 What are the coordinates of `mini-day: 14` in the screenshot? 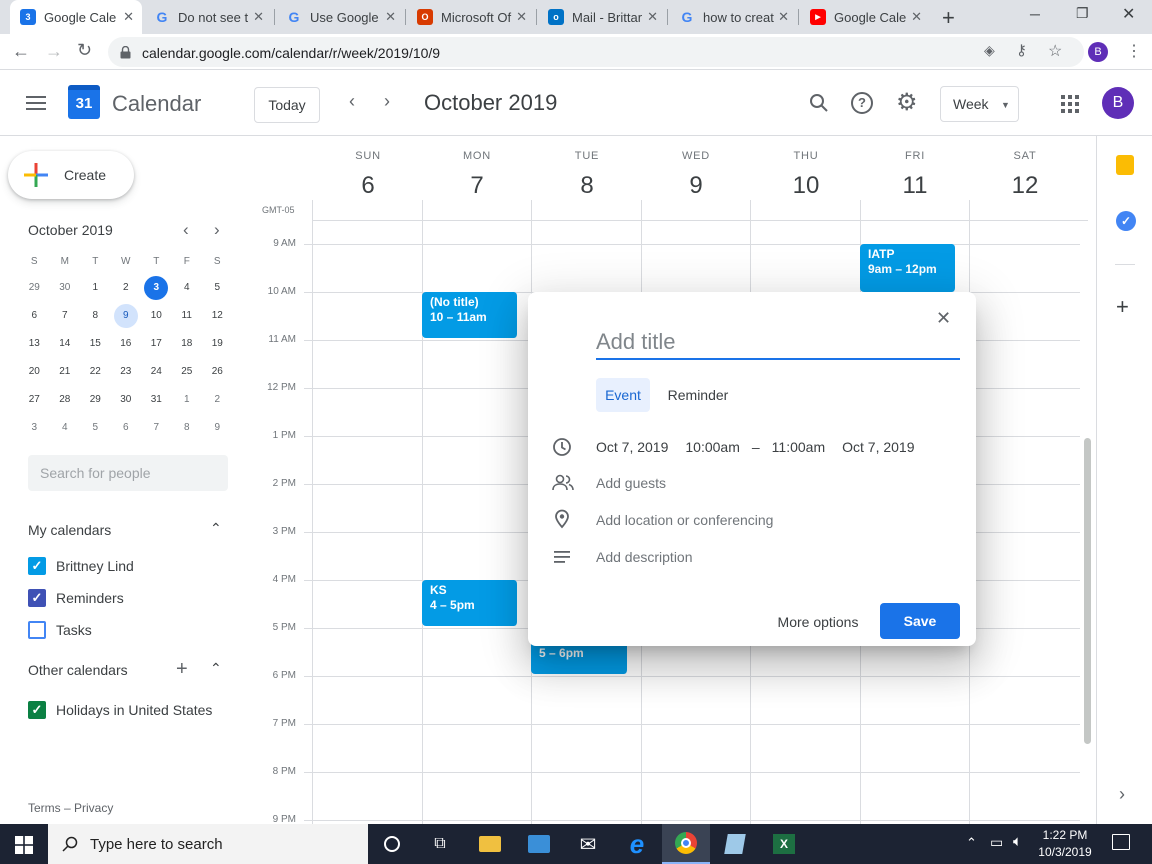 It's located at (65, 344).